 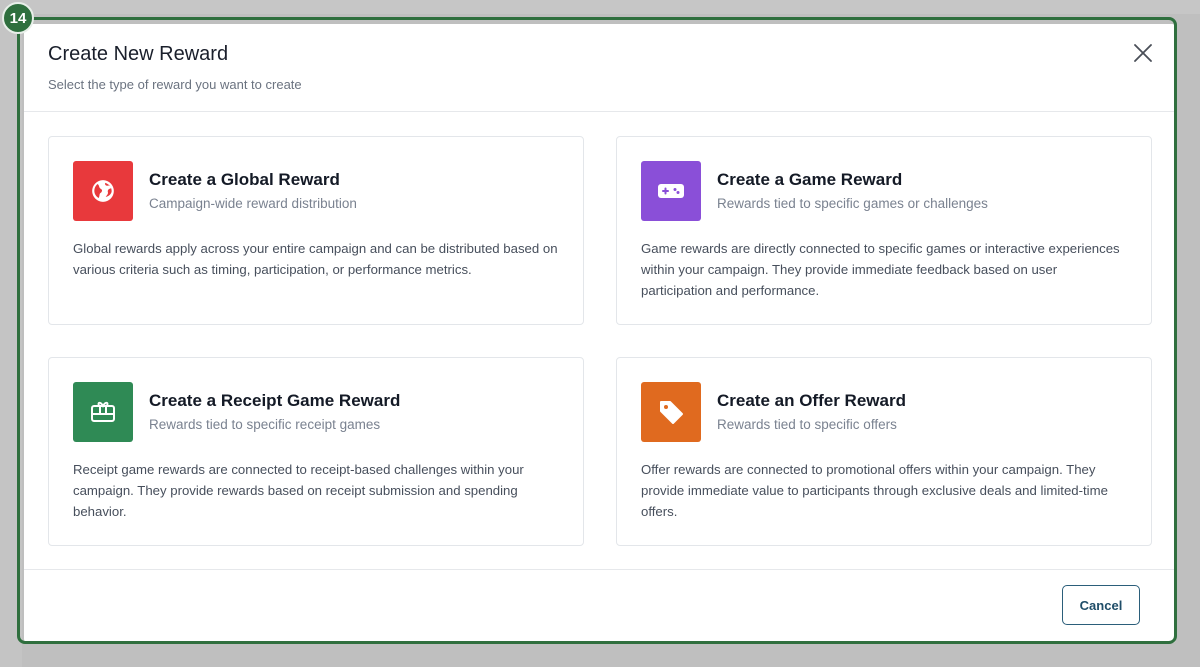 I want to click on background-page, so click(x=600, y=7).